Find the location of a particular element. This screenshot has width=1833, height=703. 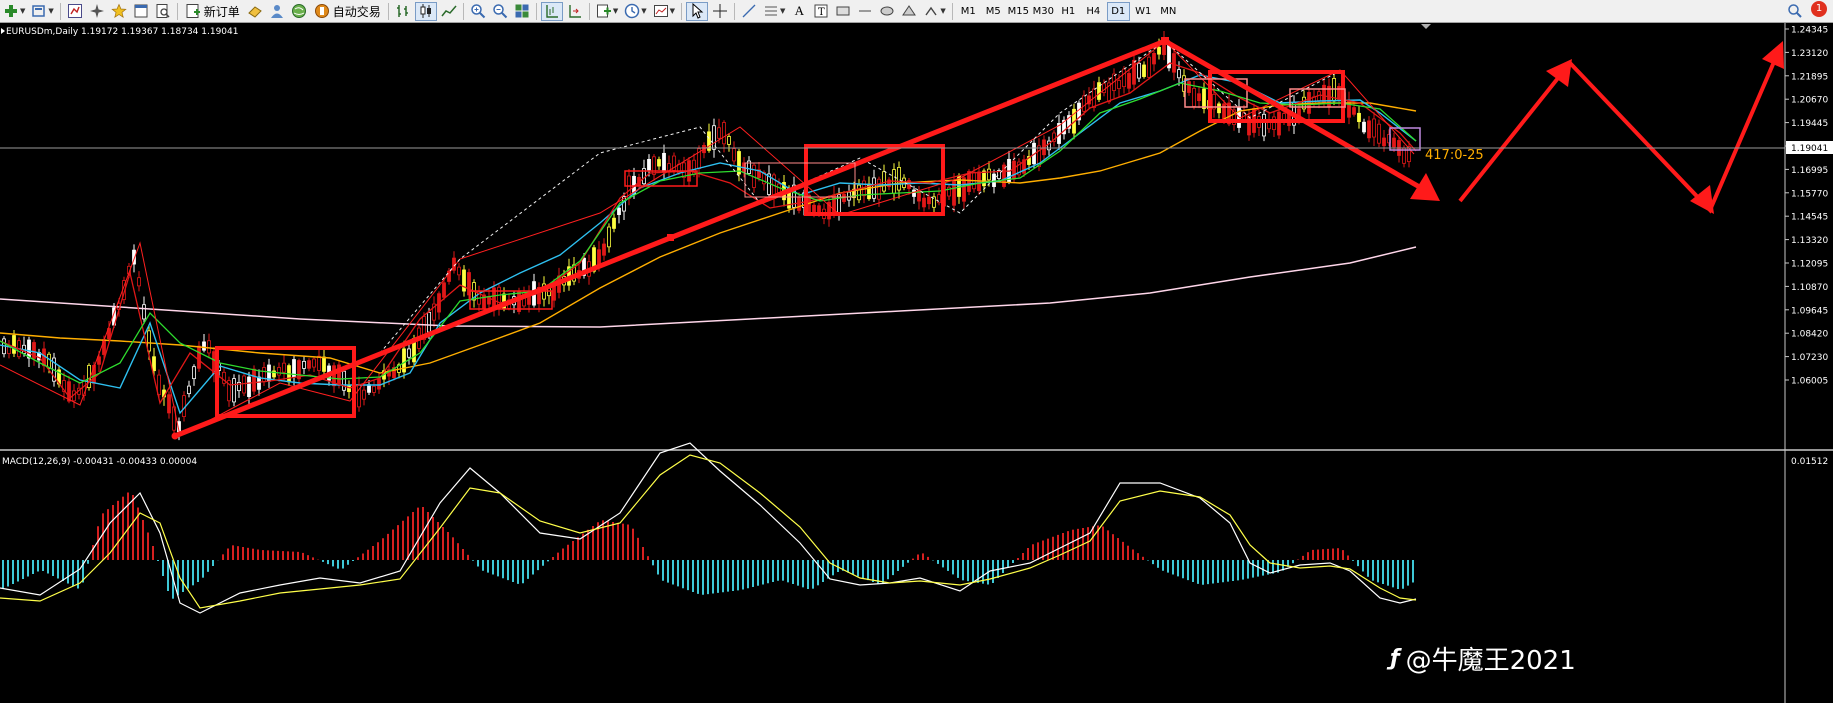

search-icon is located at coordinates (1795, 11).